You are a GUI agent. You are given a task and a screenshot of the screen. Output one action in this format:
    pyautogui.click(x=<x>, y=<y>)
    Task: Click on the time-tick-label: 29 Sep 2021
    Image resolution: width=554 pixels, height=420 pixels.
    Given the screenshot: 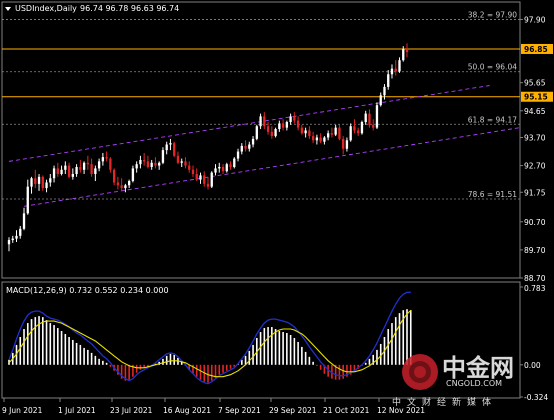 What is the action you would take?
    pyautogui.click(x=293, y=410)
    